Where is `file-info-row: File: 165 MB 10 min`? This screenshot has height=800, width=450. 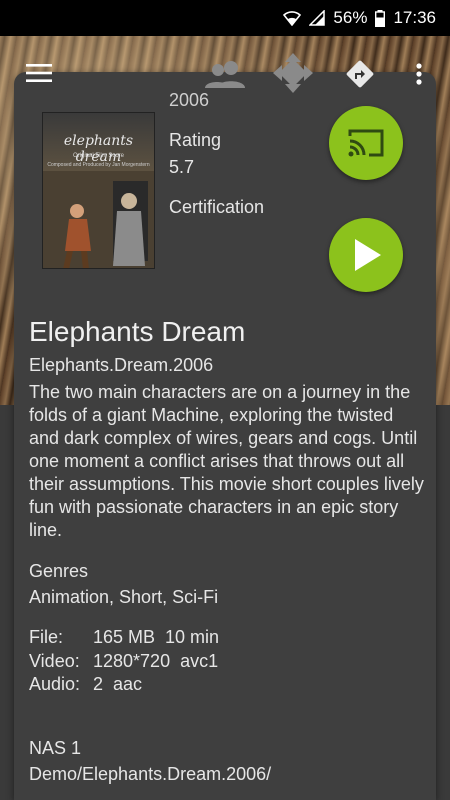 file-info-row: File: 165 MB 10 min is located at coordinates (124, 637).